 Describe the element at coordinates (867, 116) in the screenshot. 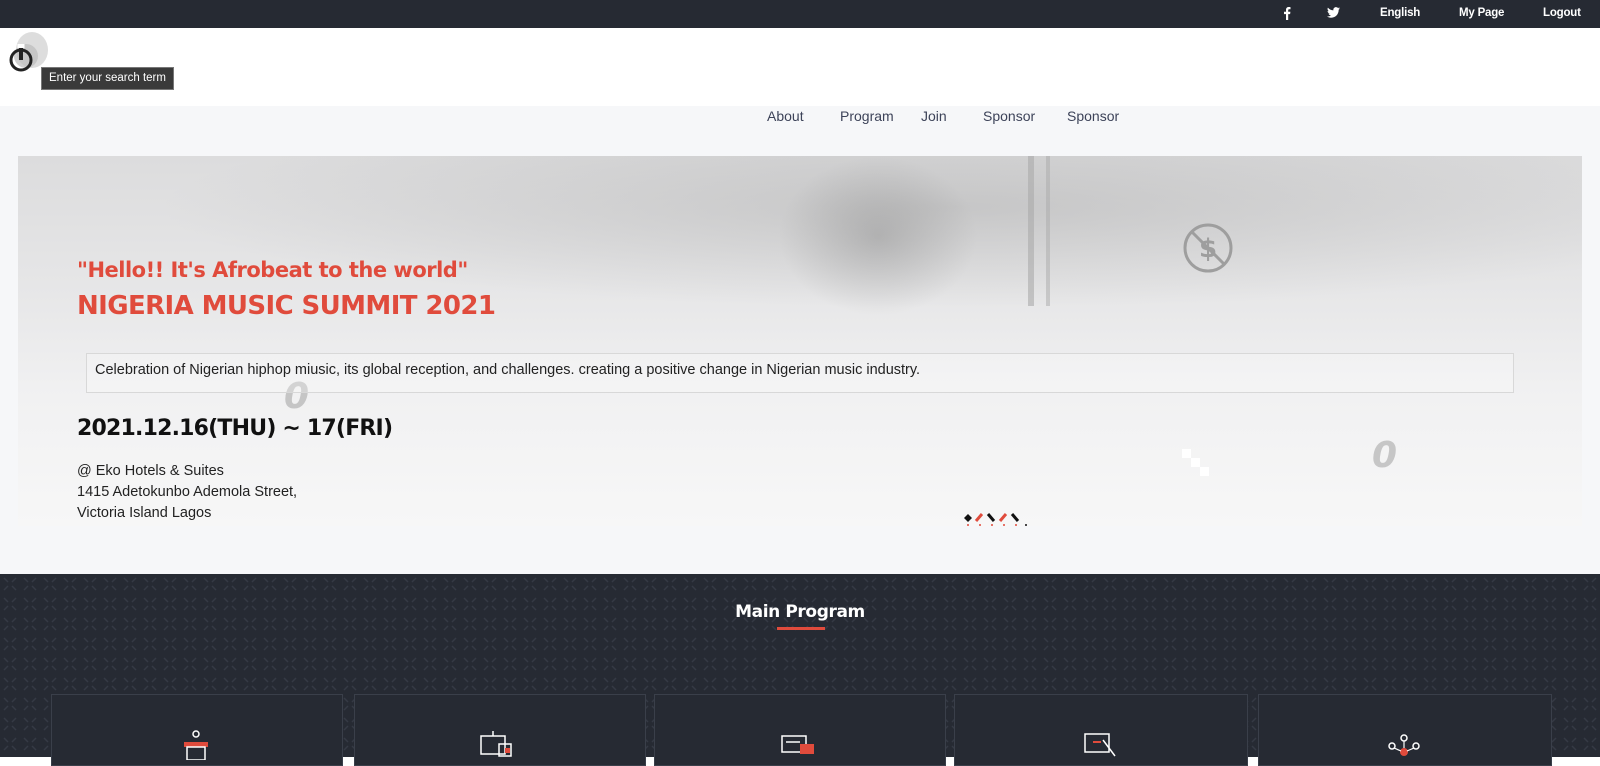

I see `nav-item-program: Program` at that location.